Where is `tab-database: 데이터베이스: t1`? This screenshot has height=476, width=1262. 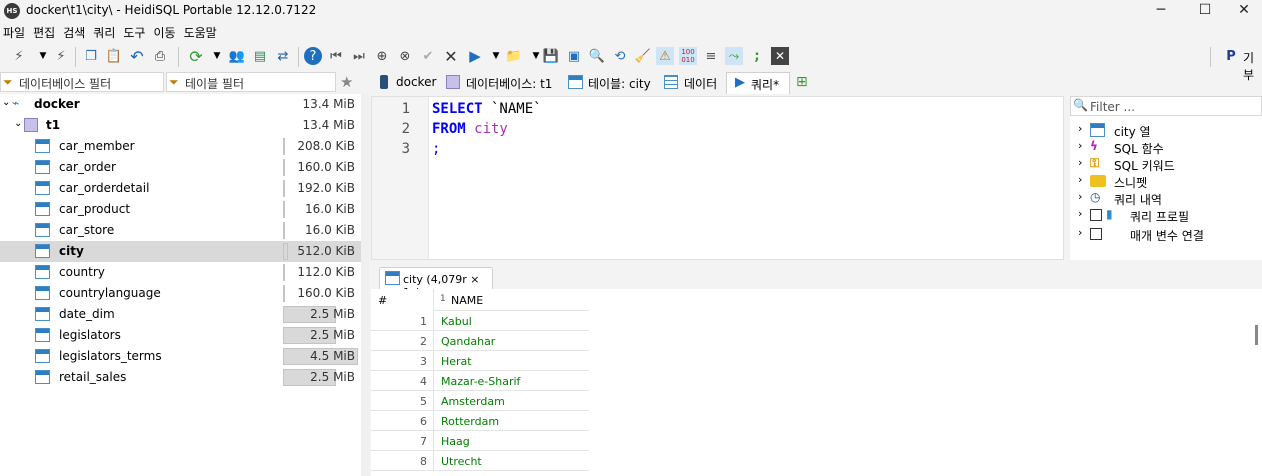 tab-database: 데이터베이스: t1 is located at coordinates (501, 83).